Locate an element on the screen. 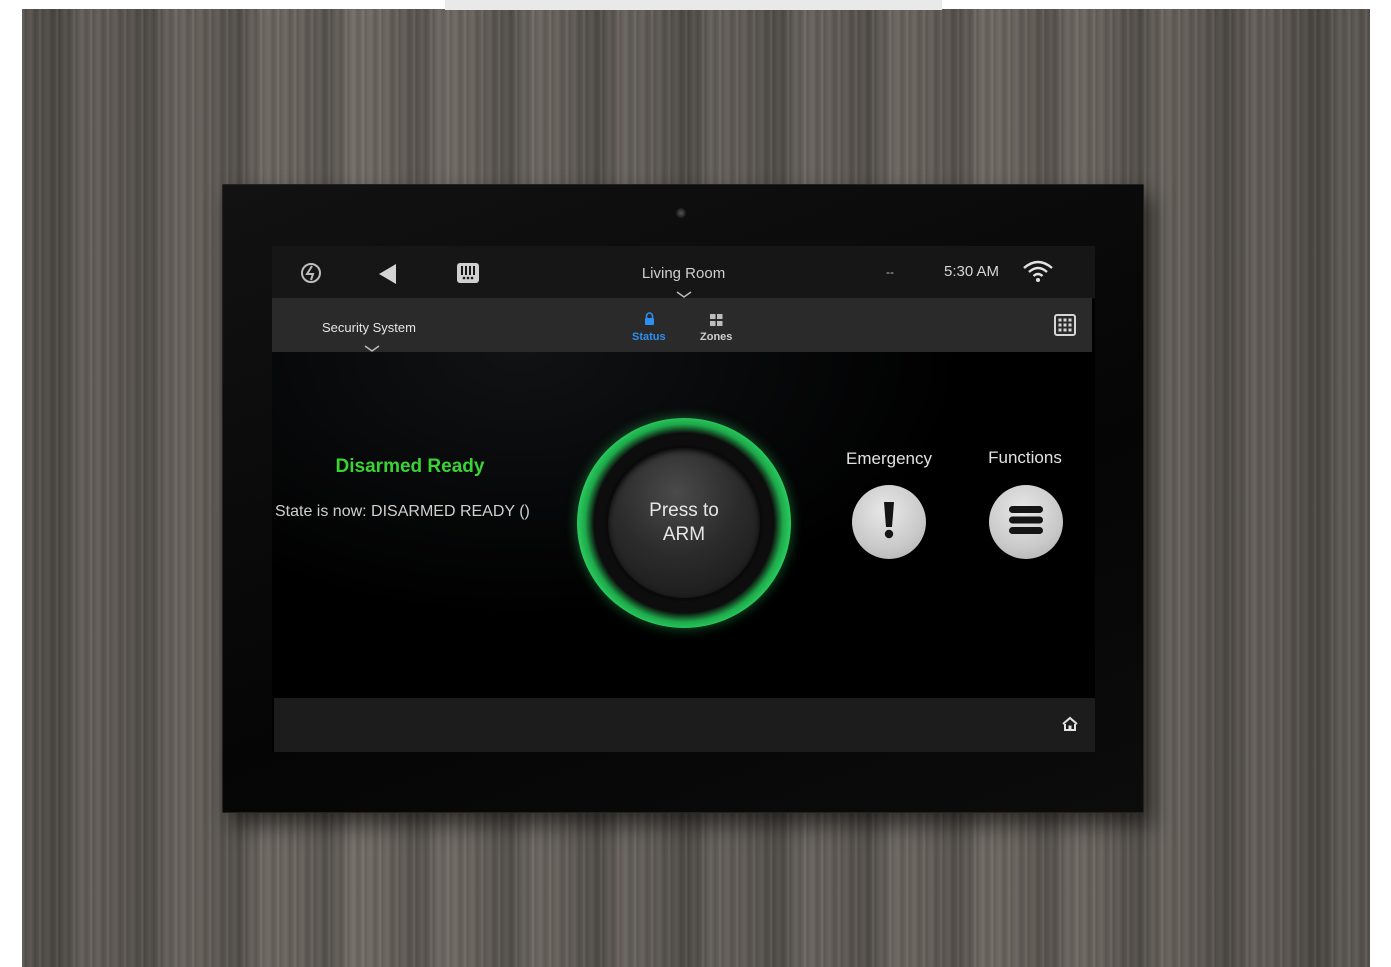 The width and height of the screenshot is (1391, 967). top-strip is located at coordinates (693, 5).